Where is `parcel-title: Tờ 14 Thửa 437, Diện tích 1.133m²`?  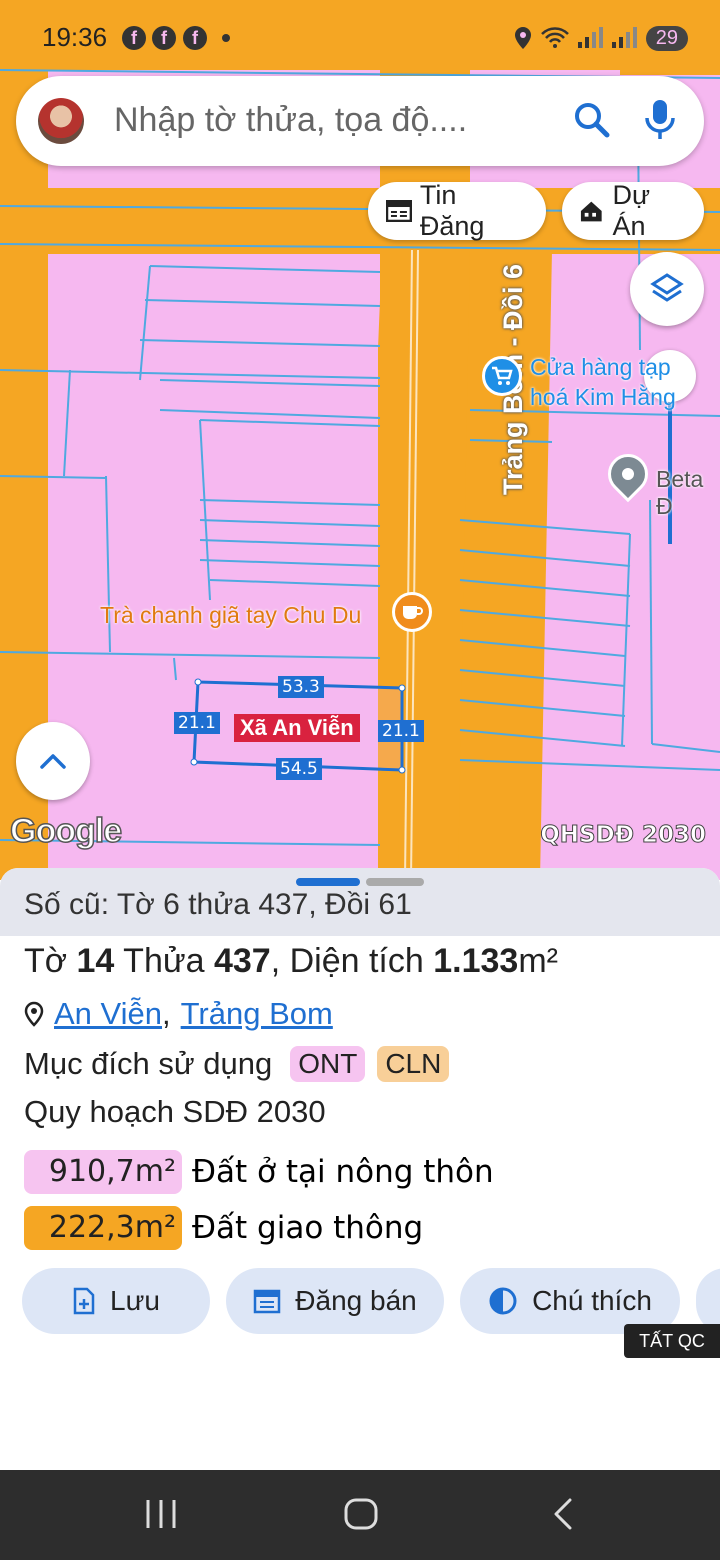 parcel-title: Tờ 14 Thửa 437, Diện tích 1.133m² is located at coordinates (291, 961).